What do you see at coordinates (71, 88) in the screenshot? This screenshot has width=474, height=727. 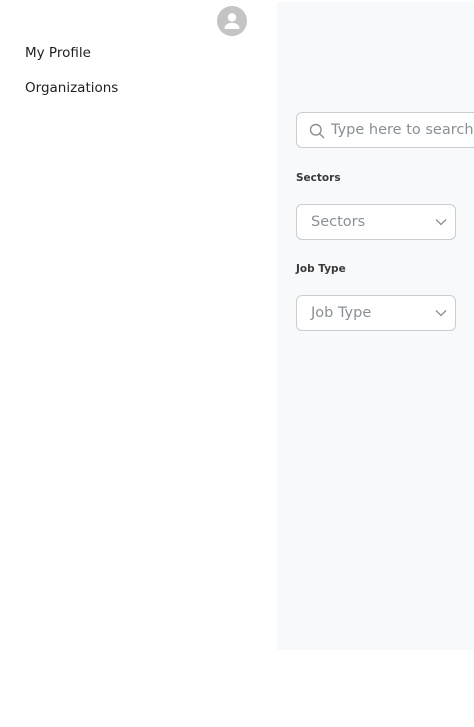 I see `menu-item-organizations: Organizations` at bounding box center [71, 88].